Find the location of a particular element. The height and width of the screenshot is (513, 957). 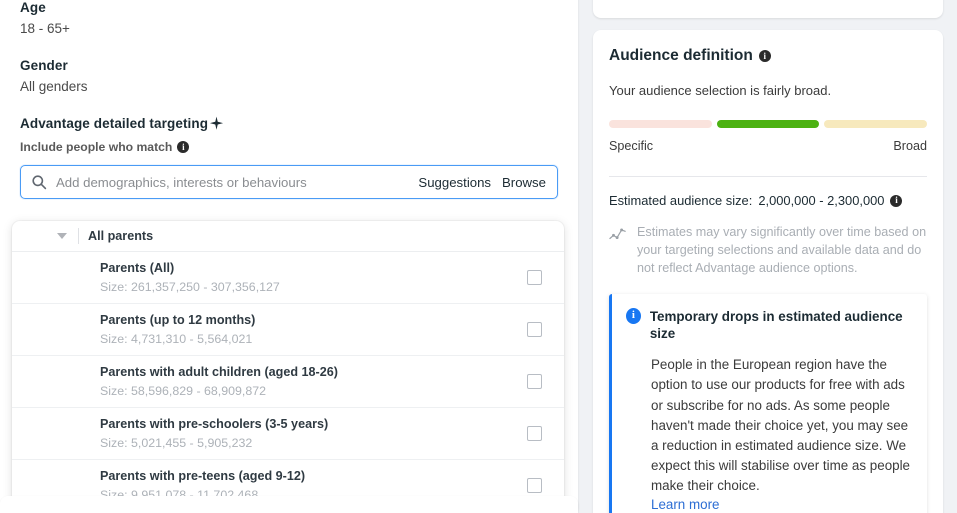

age-value: 18 - 65+ is located at coordinates (289, 28).